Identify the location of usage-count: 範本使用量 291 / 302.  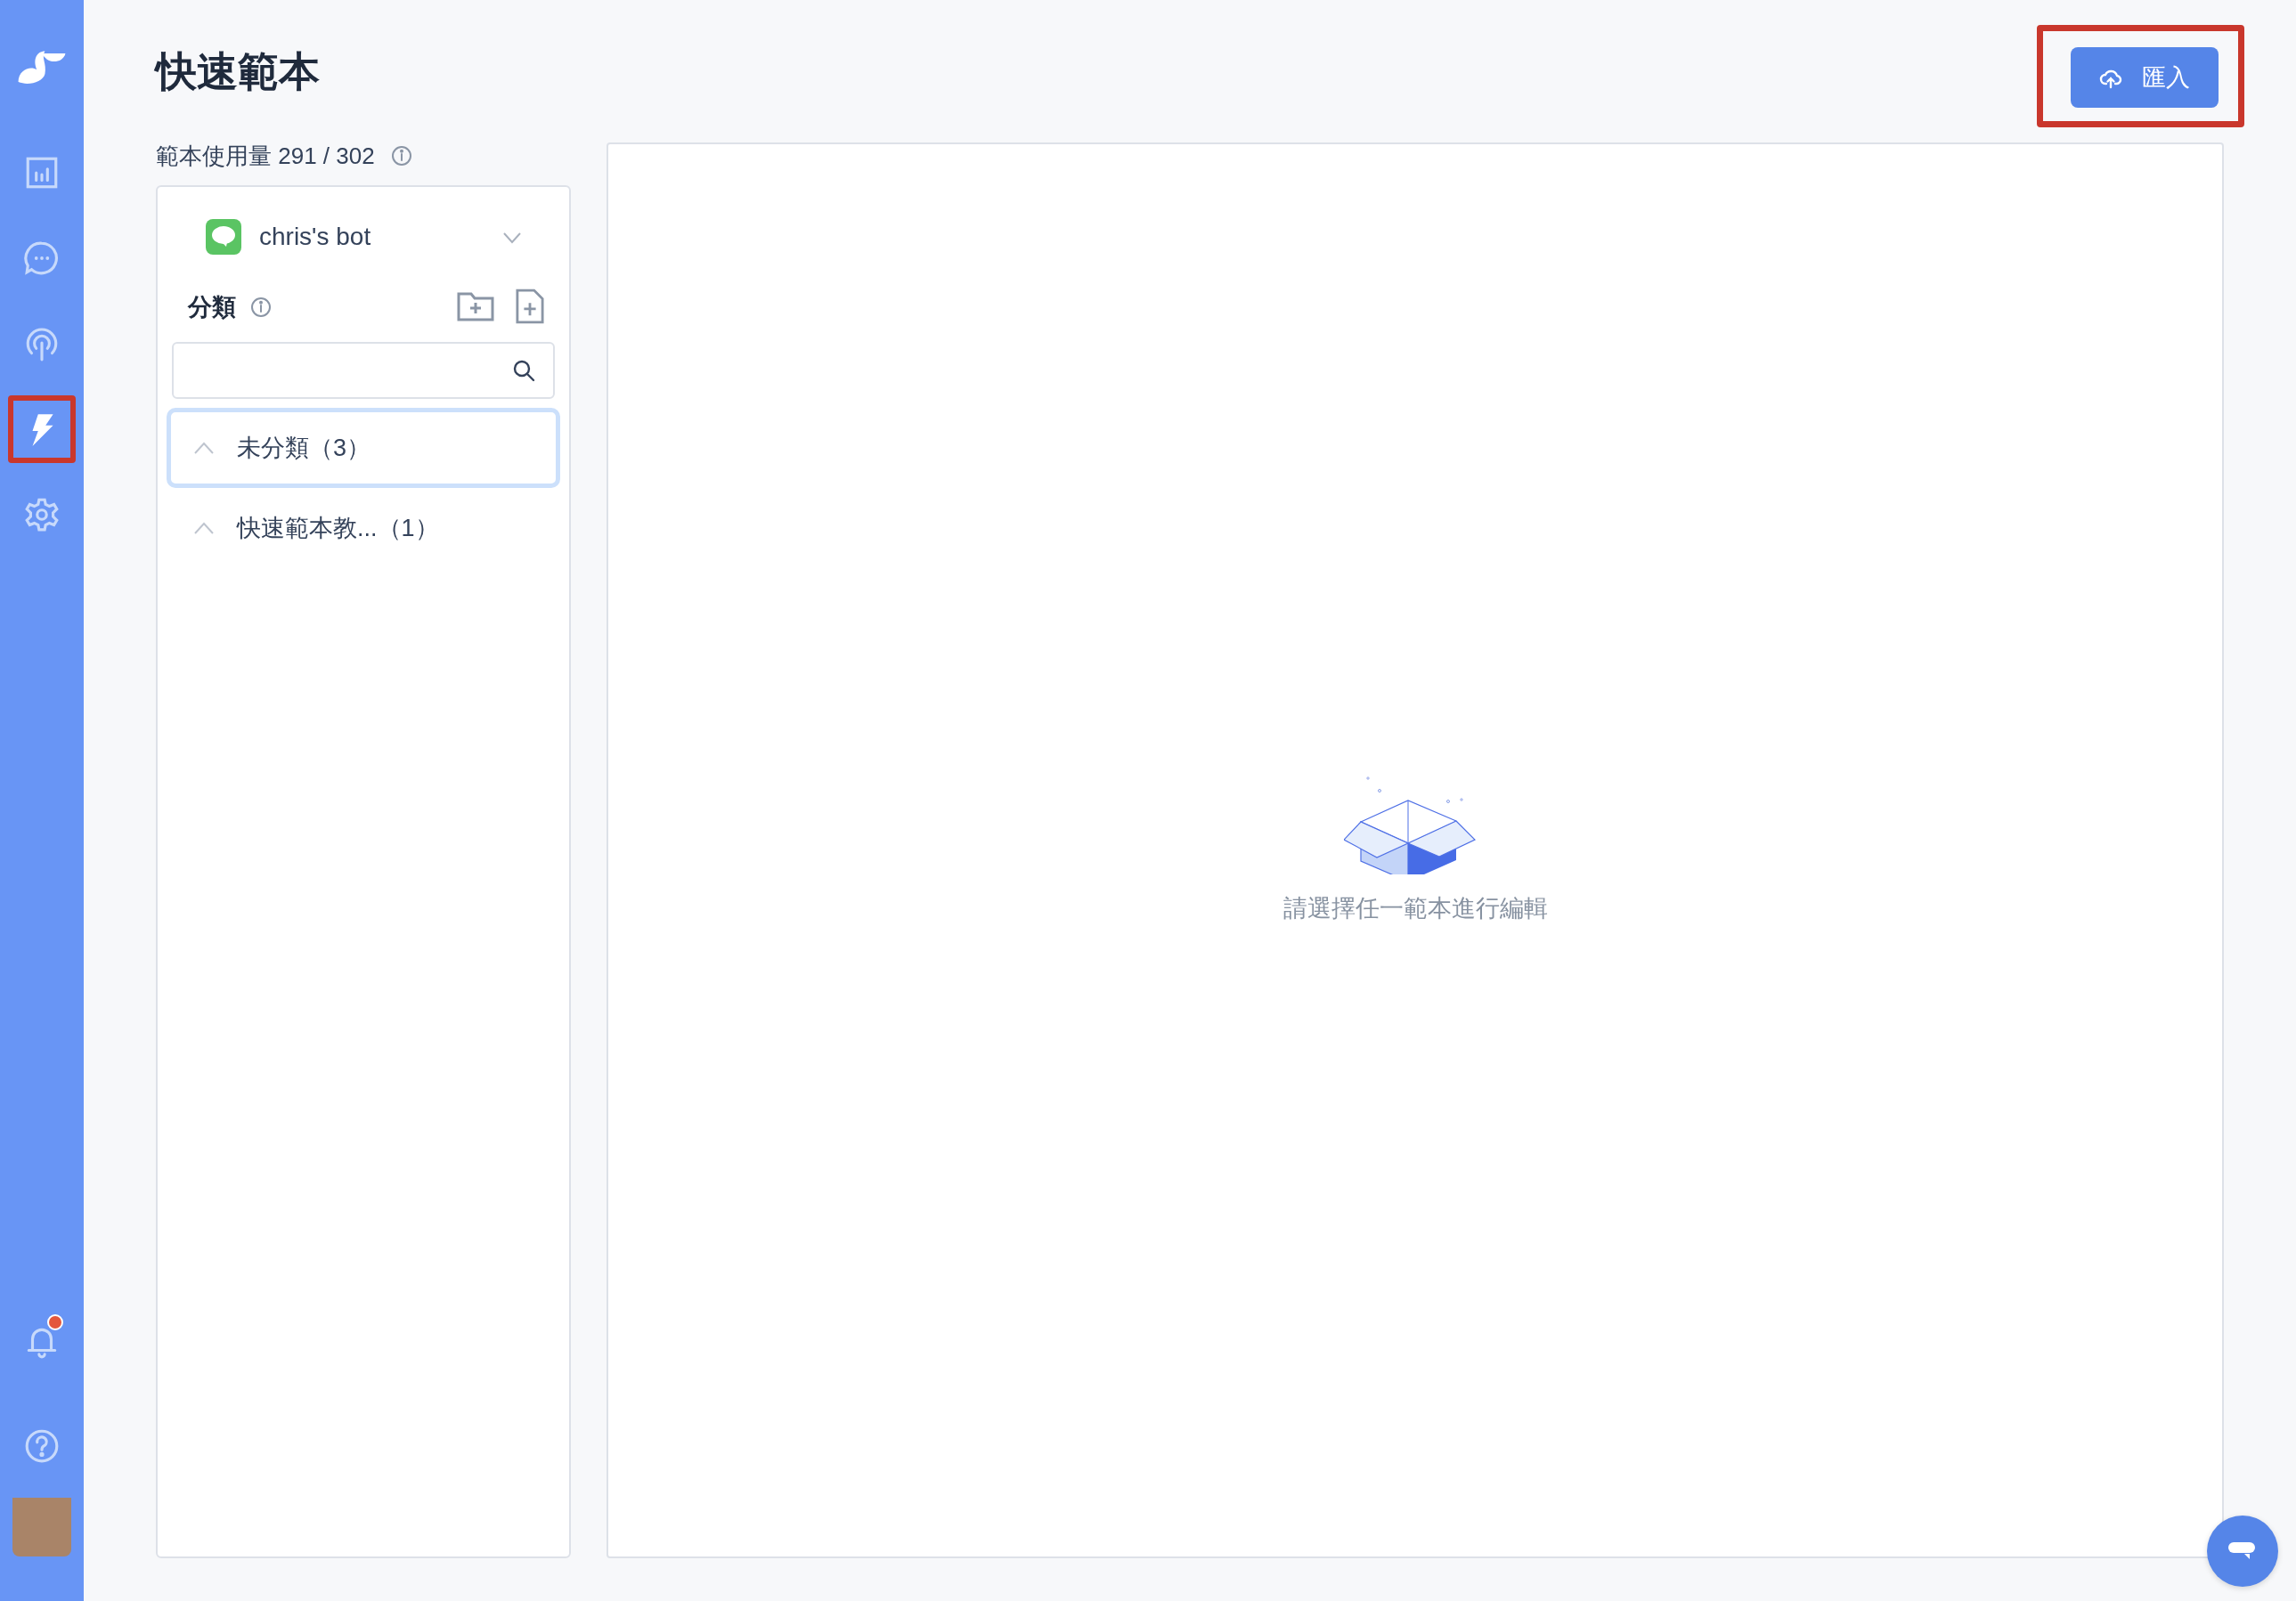
(265, 156).